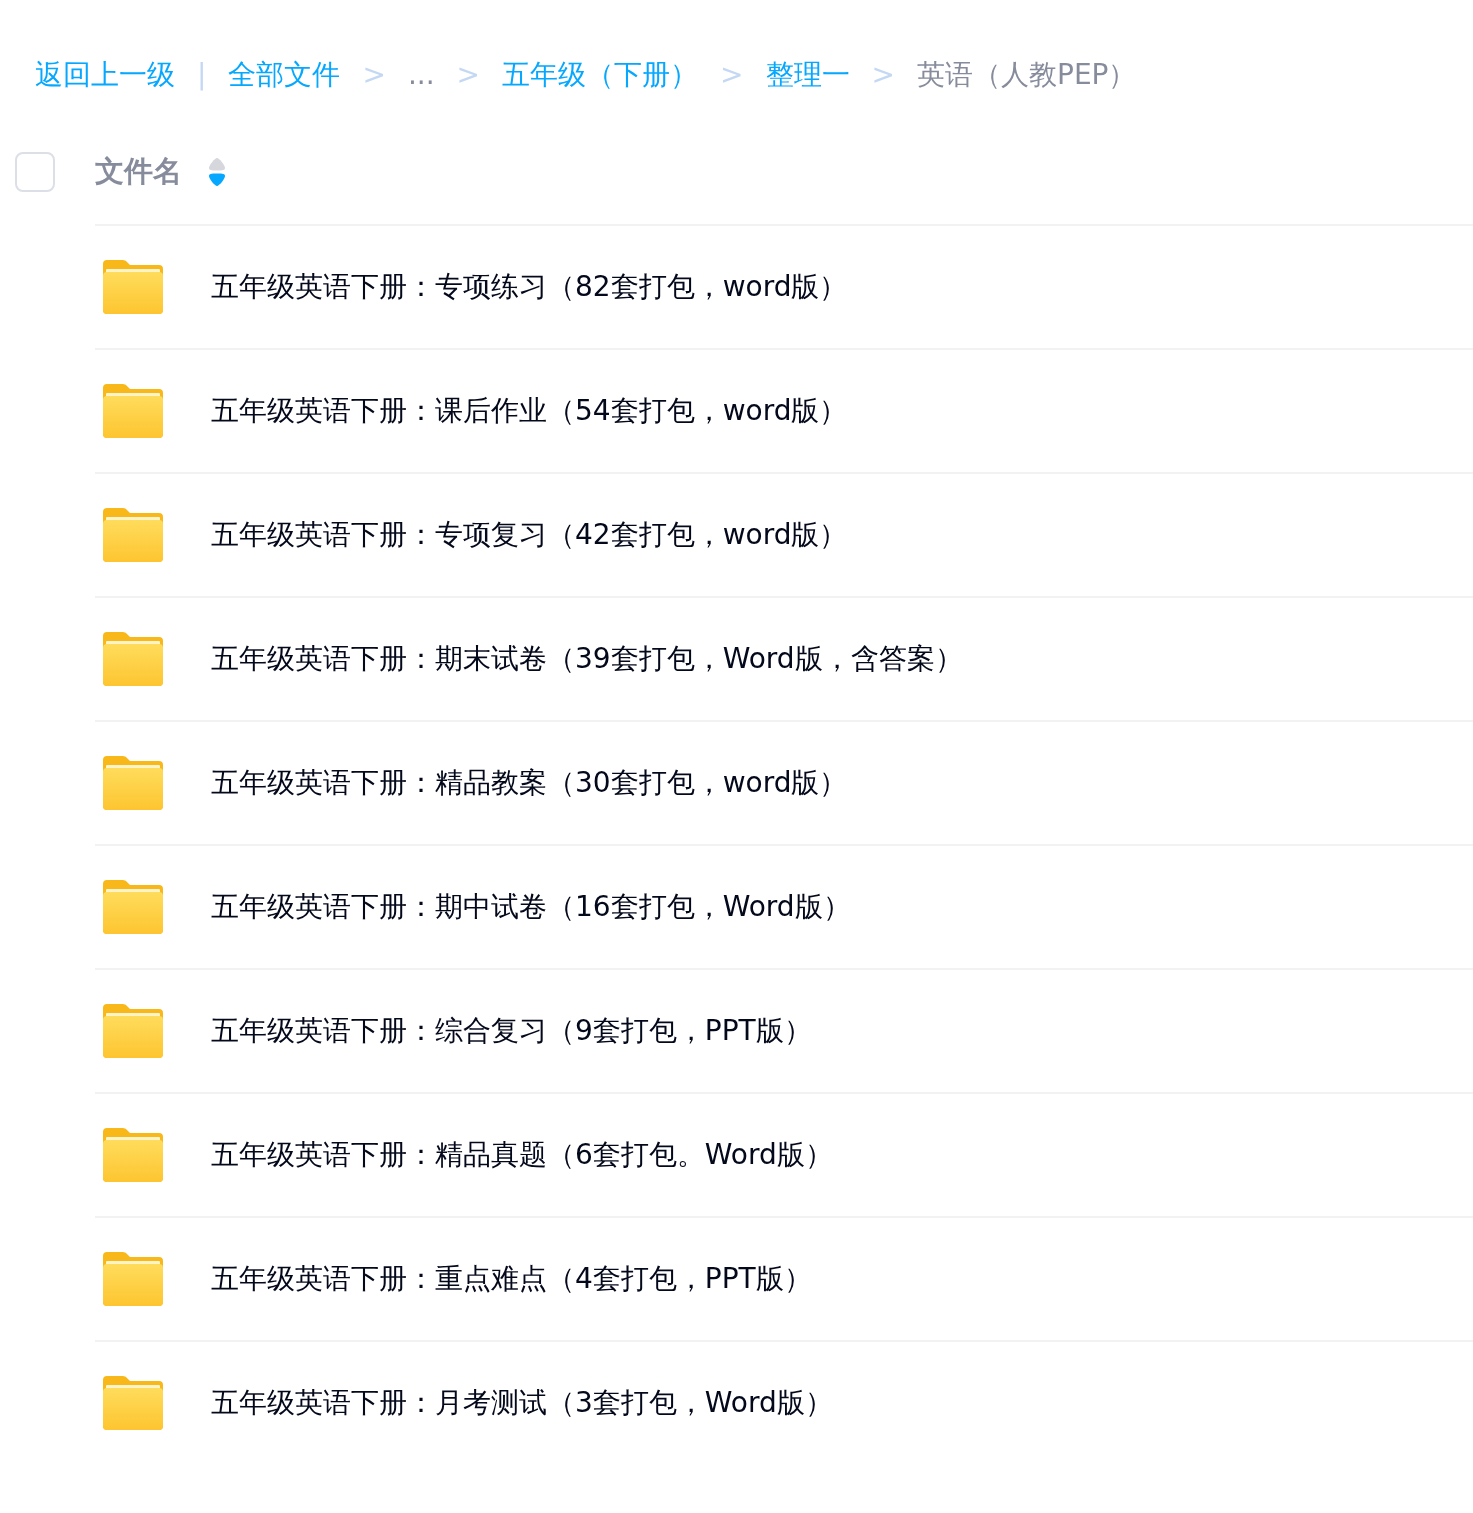 The image size is (1473, 1513). Describe the element at coordinates (511, 1031) in the screenshot. I see `file-name: 五年级英语下册：综合复习（9套打包，PPT版）` at that location.